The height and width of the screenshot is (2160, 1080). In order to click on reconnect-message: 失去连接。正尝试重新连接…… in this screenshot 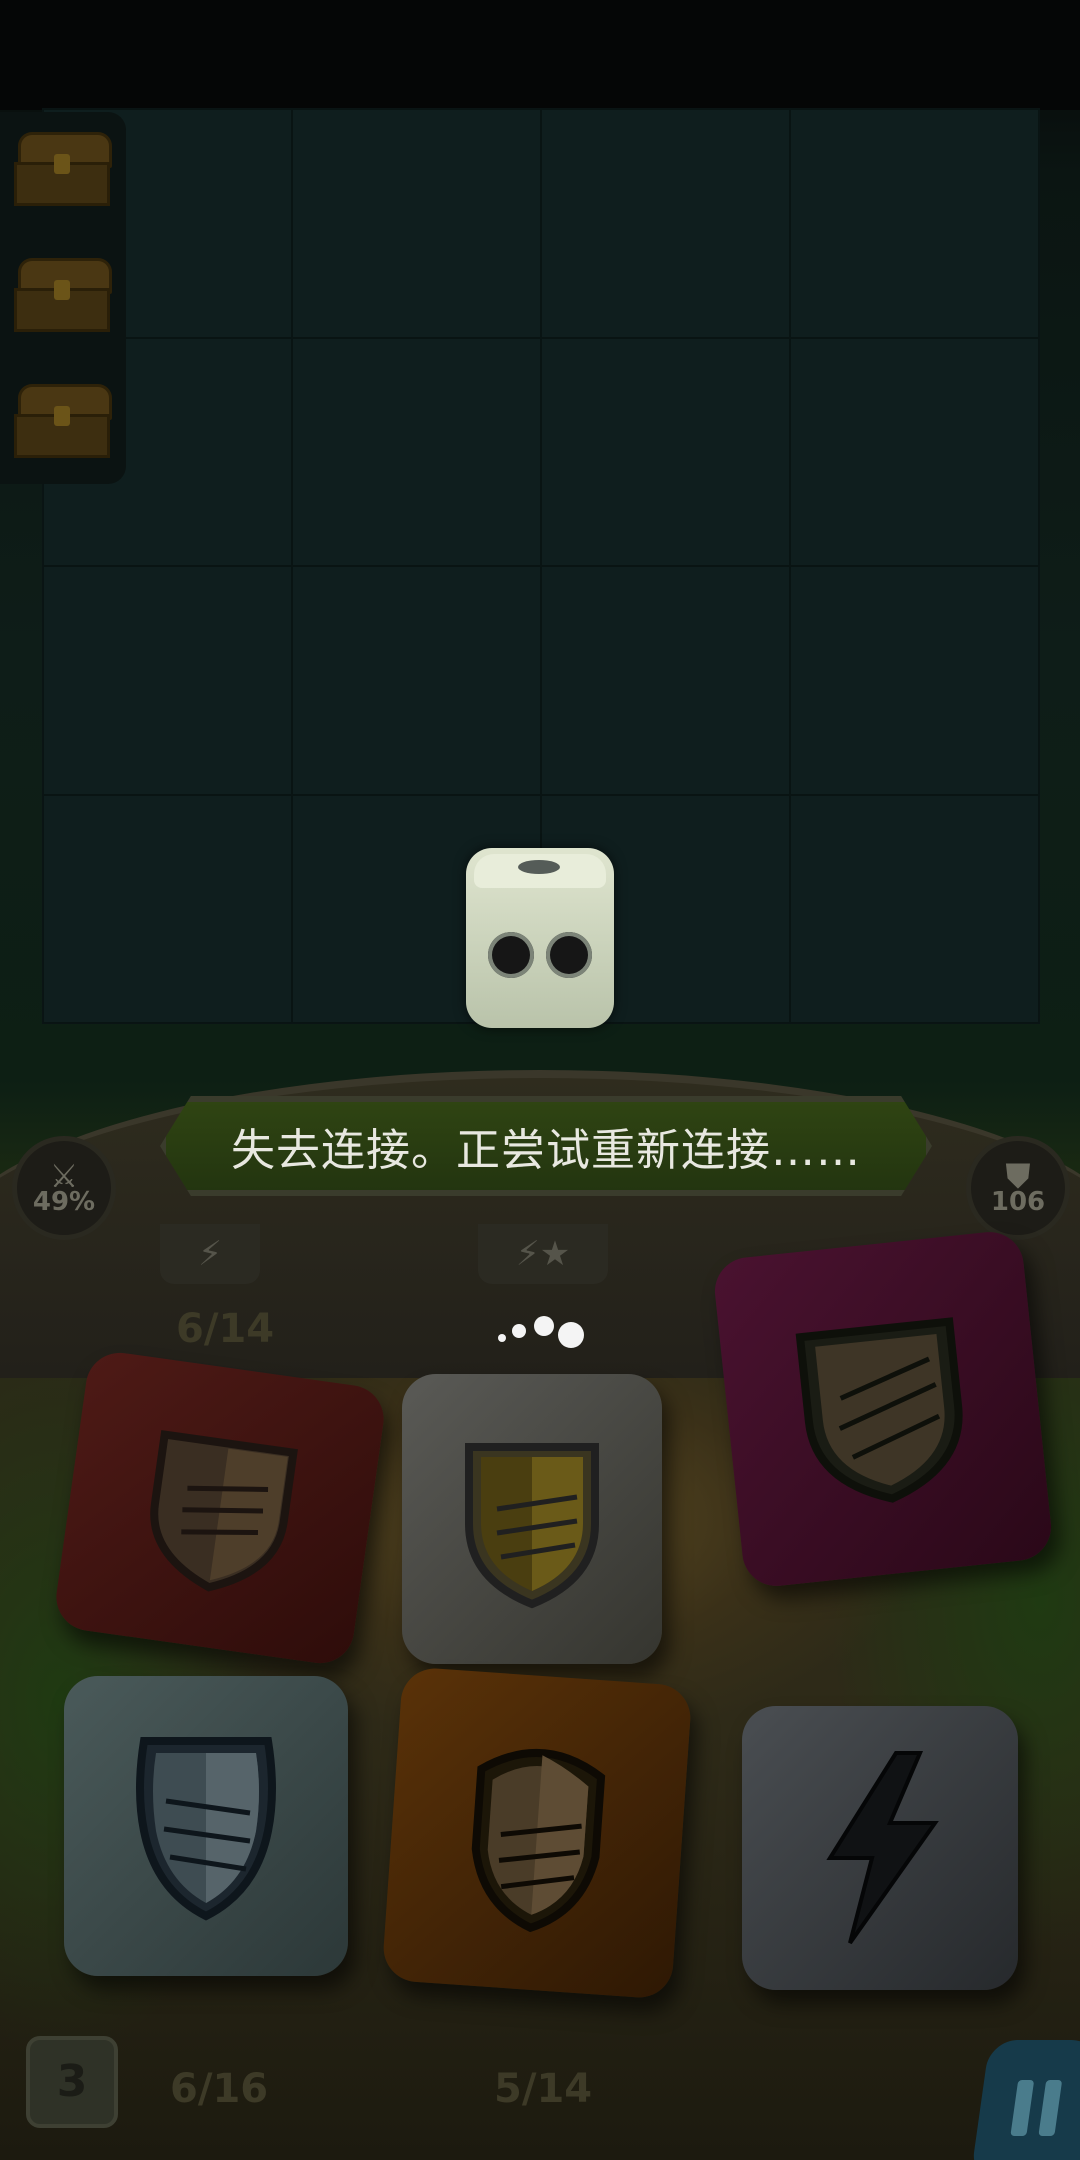, I will do `click(546, 1150)`.